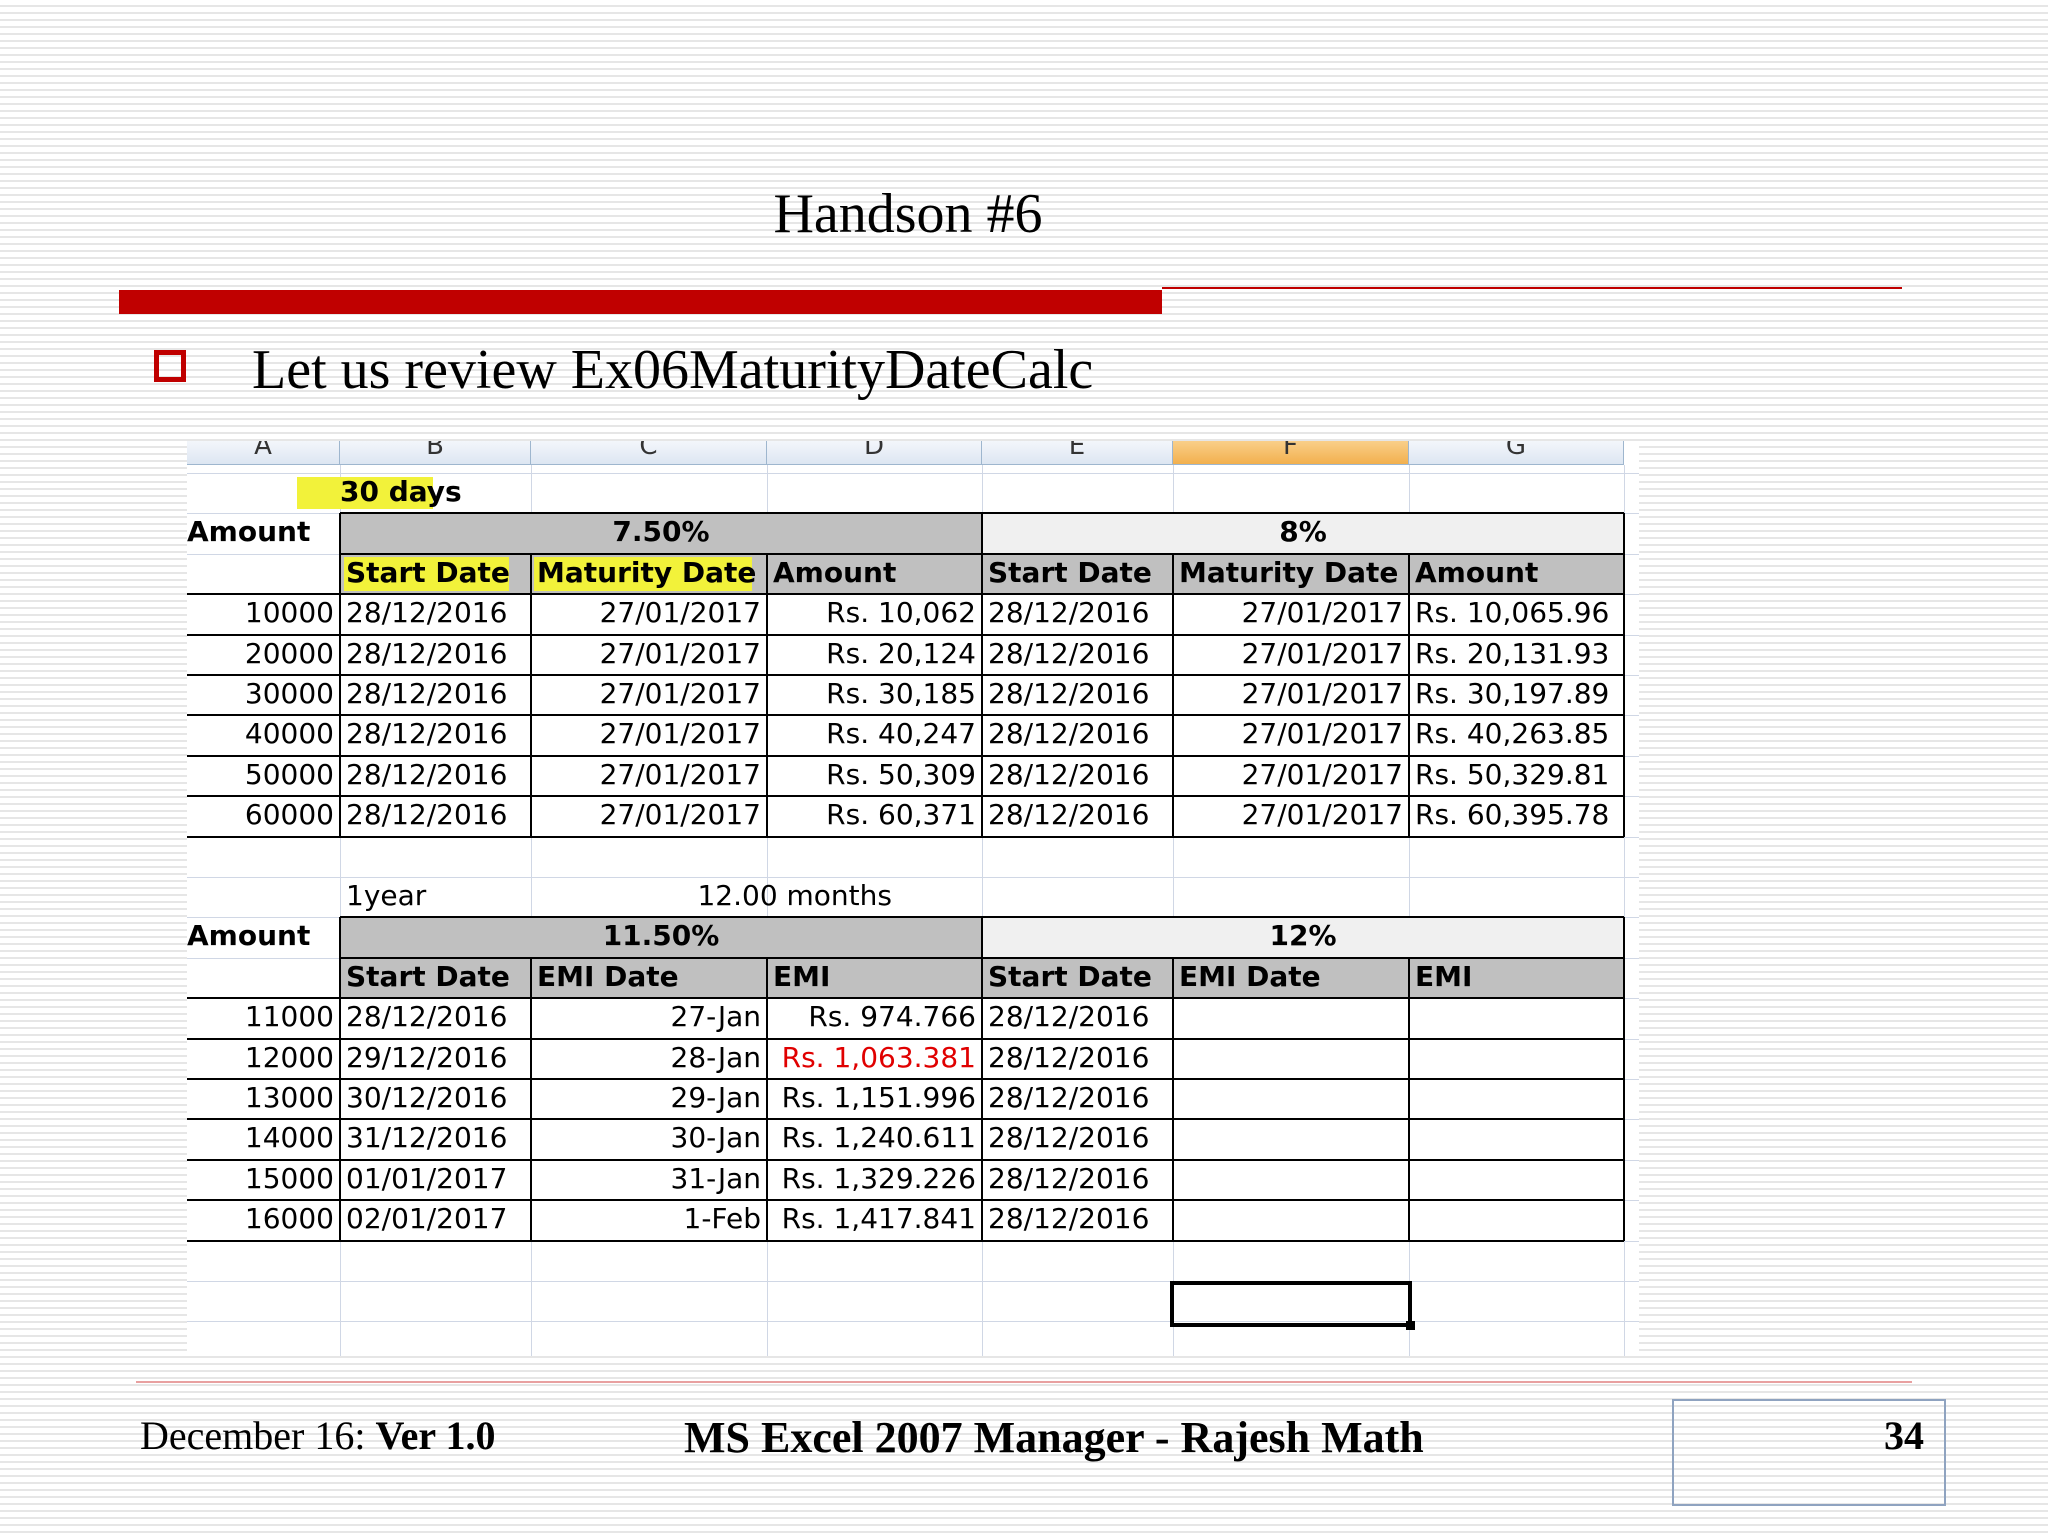  What do you see at coordinates (263, 1099) in the screenshot?
I see `table-cell: 13000` at bounding box center [263, 1099].